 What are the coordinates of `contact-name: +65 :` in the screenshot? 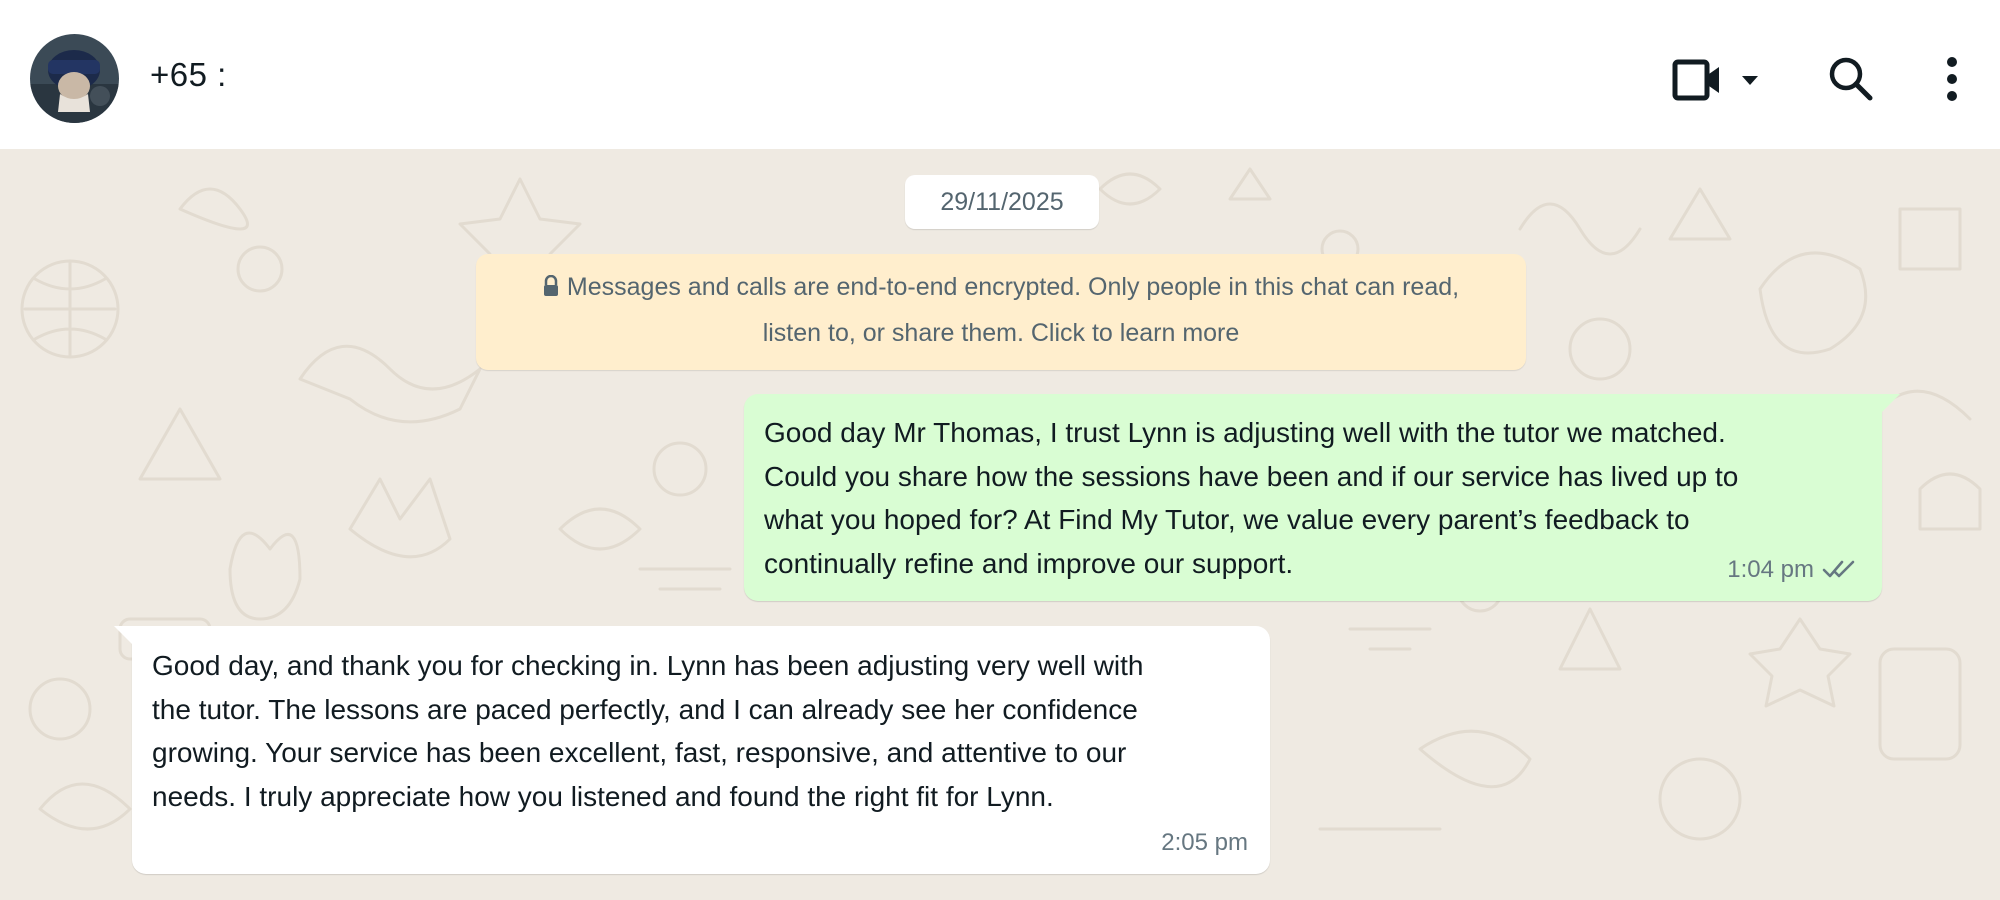 It's located at (188, 75).